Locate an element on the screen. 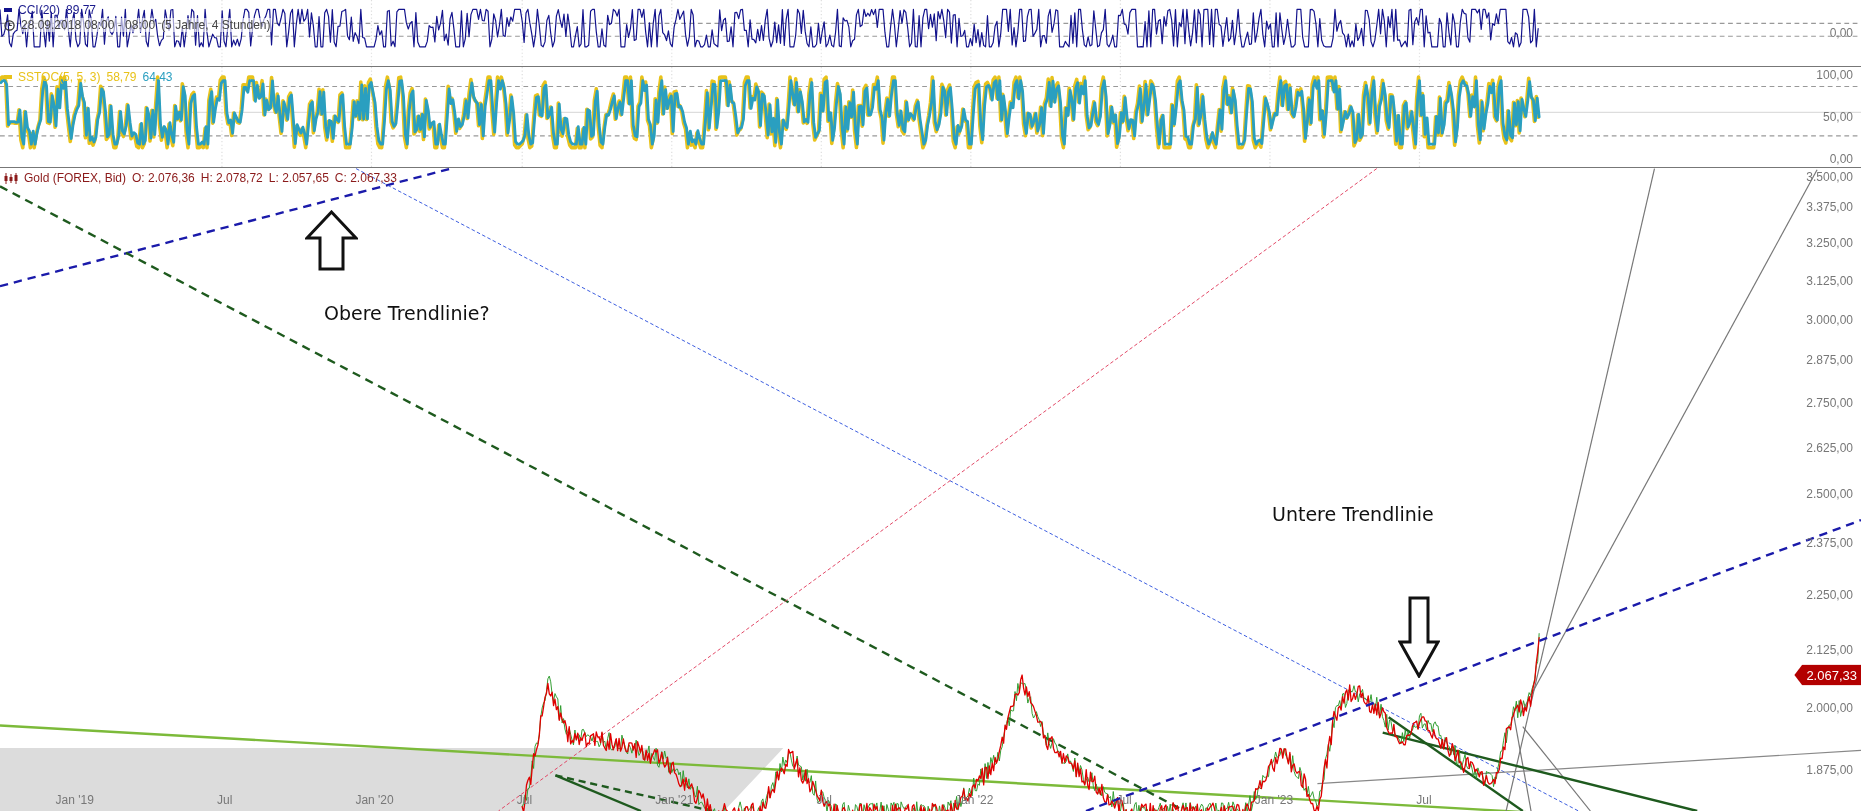  annotation-text: Obere Trendlinie? is located at coordinates (407, 313).